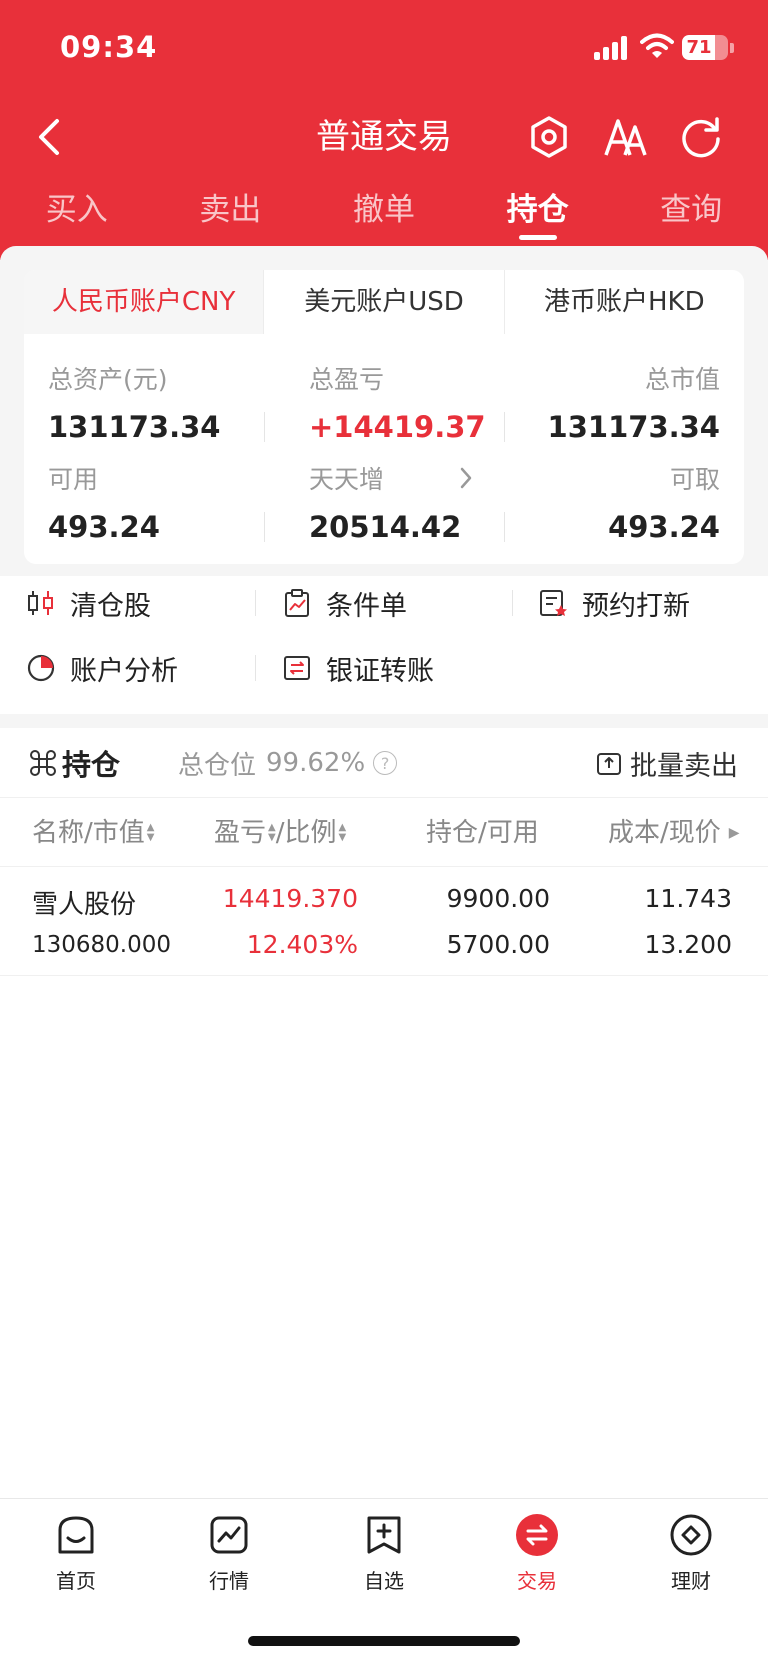  Describe the element at coordinates (614, 603) in the screenshot. I see `ipo-subscribe-button: 预约打新` at that location.